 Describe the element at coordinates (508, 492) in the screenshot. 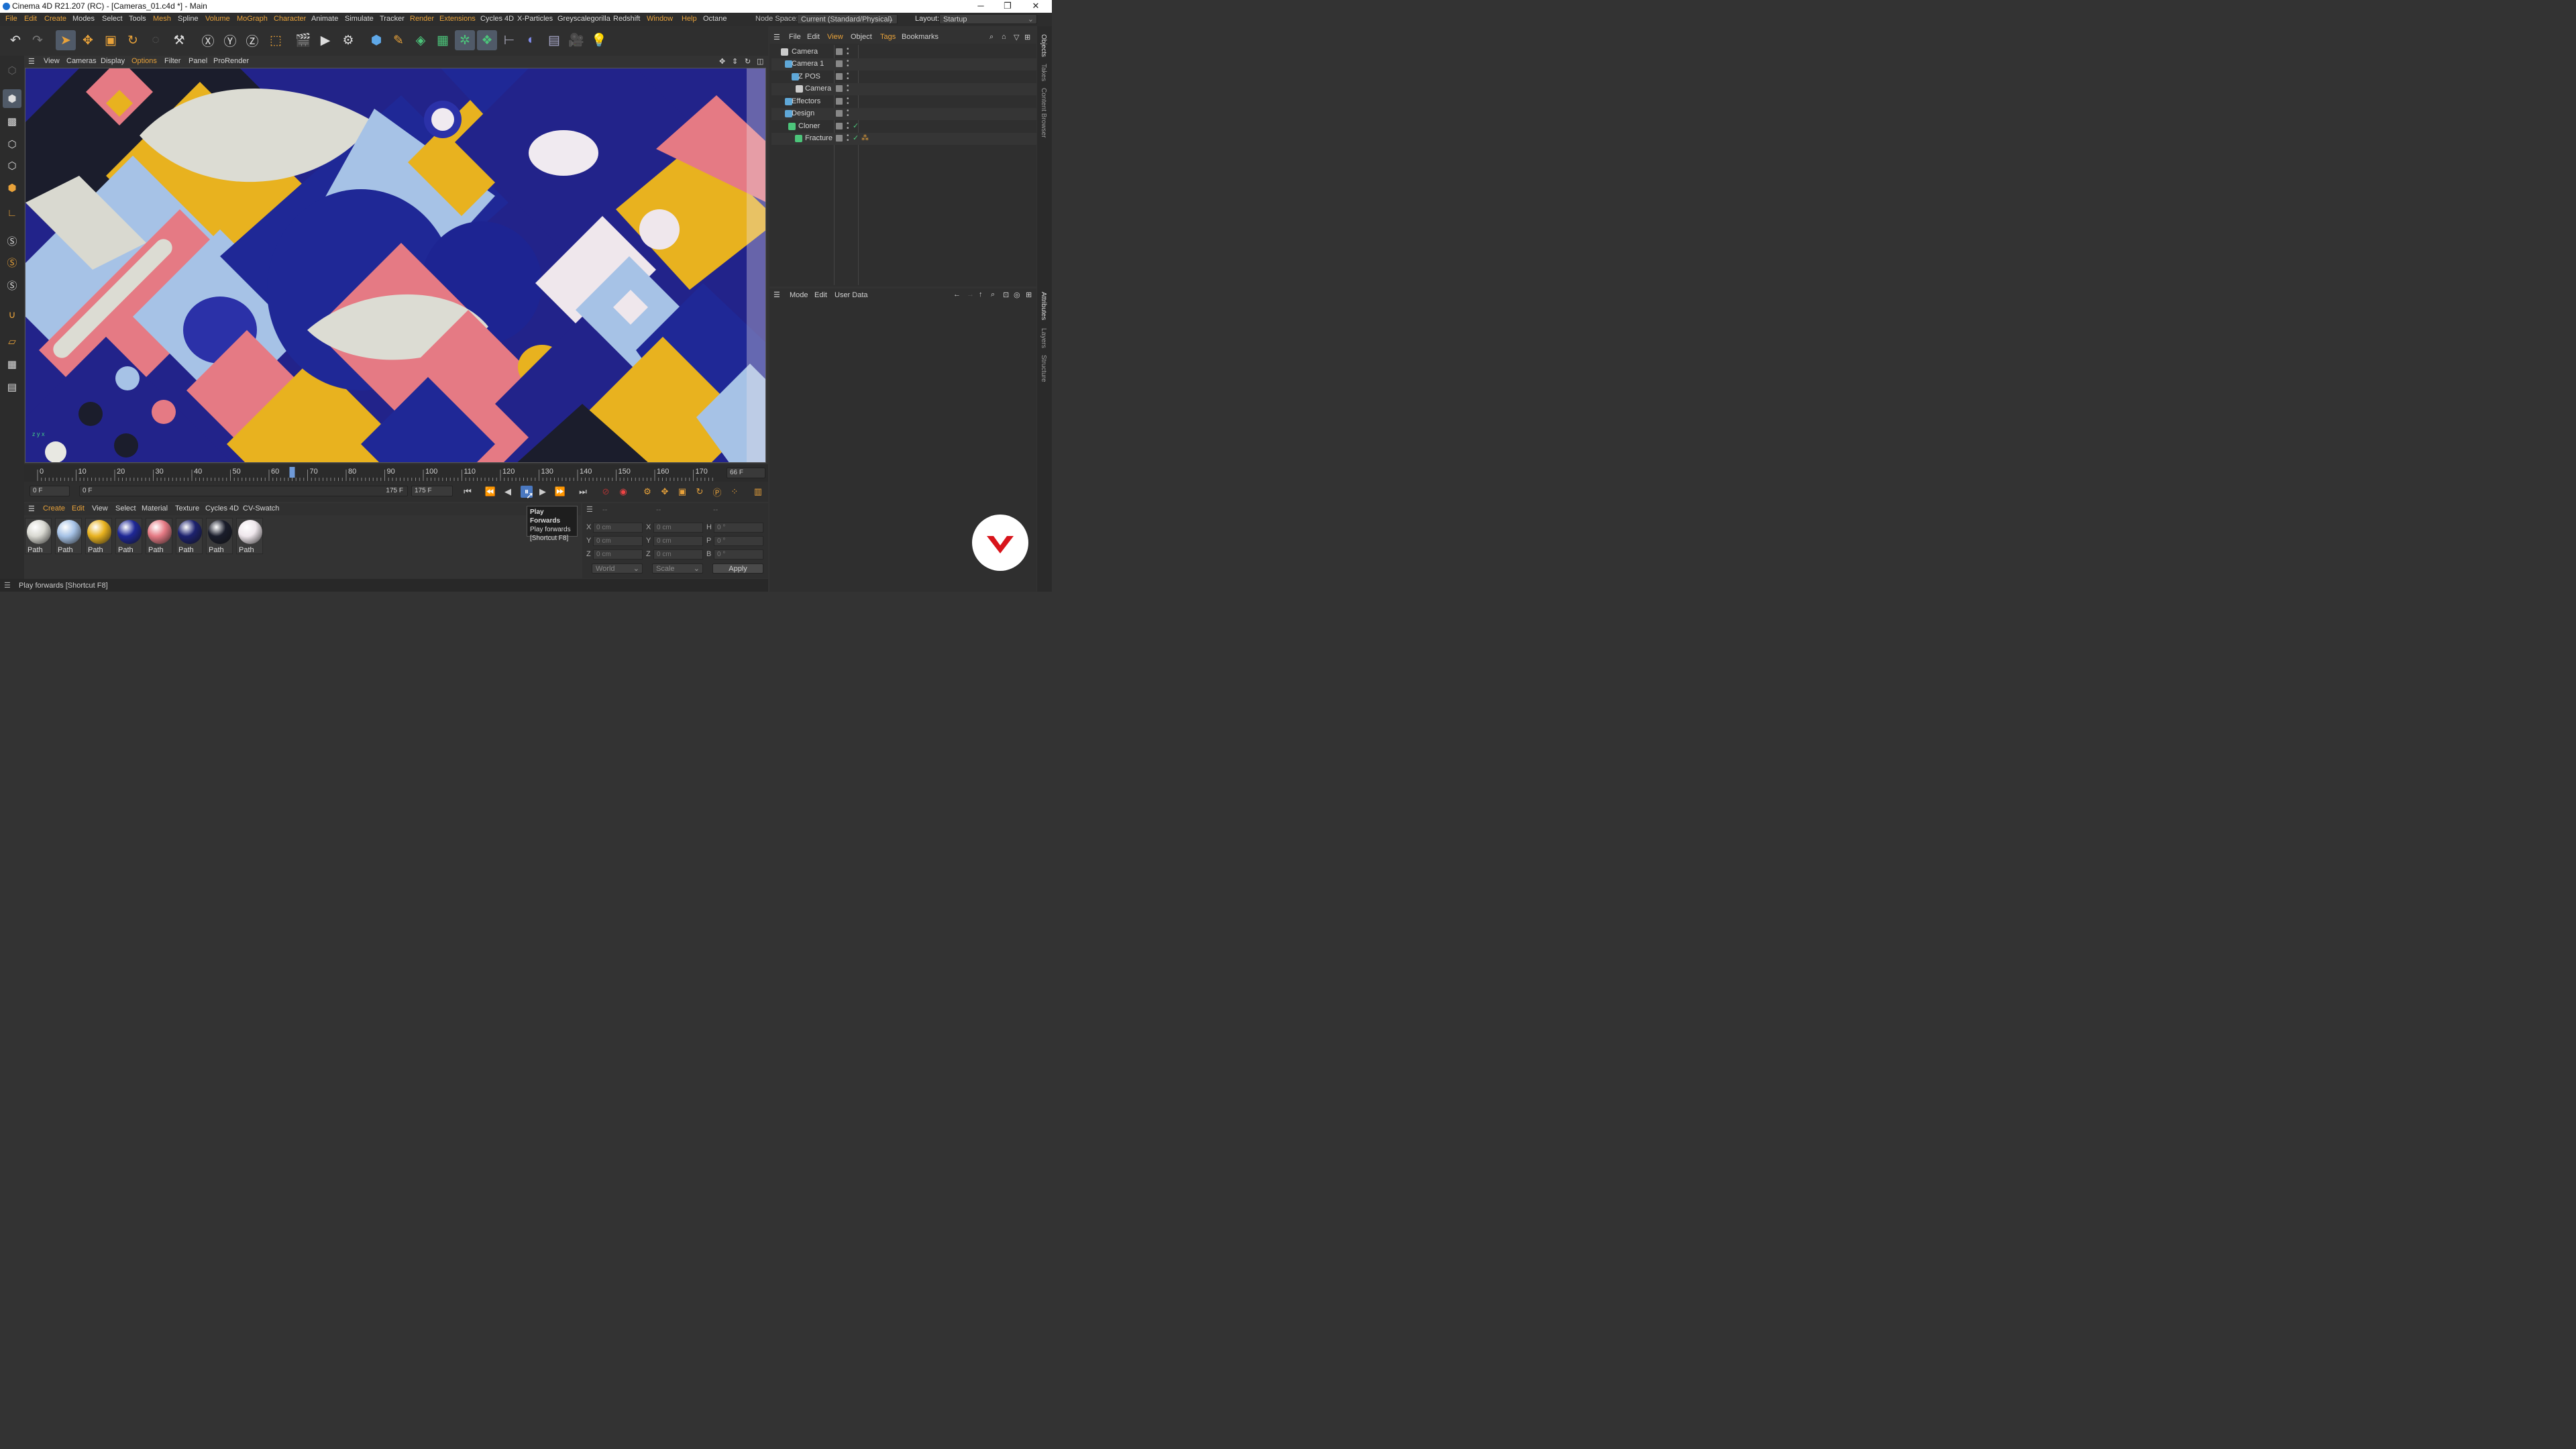

I see `previous-frame-icon: ◀` at that location.